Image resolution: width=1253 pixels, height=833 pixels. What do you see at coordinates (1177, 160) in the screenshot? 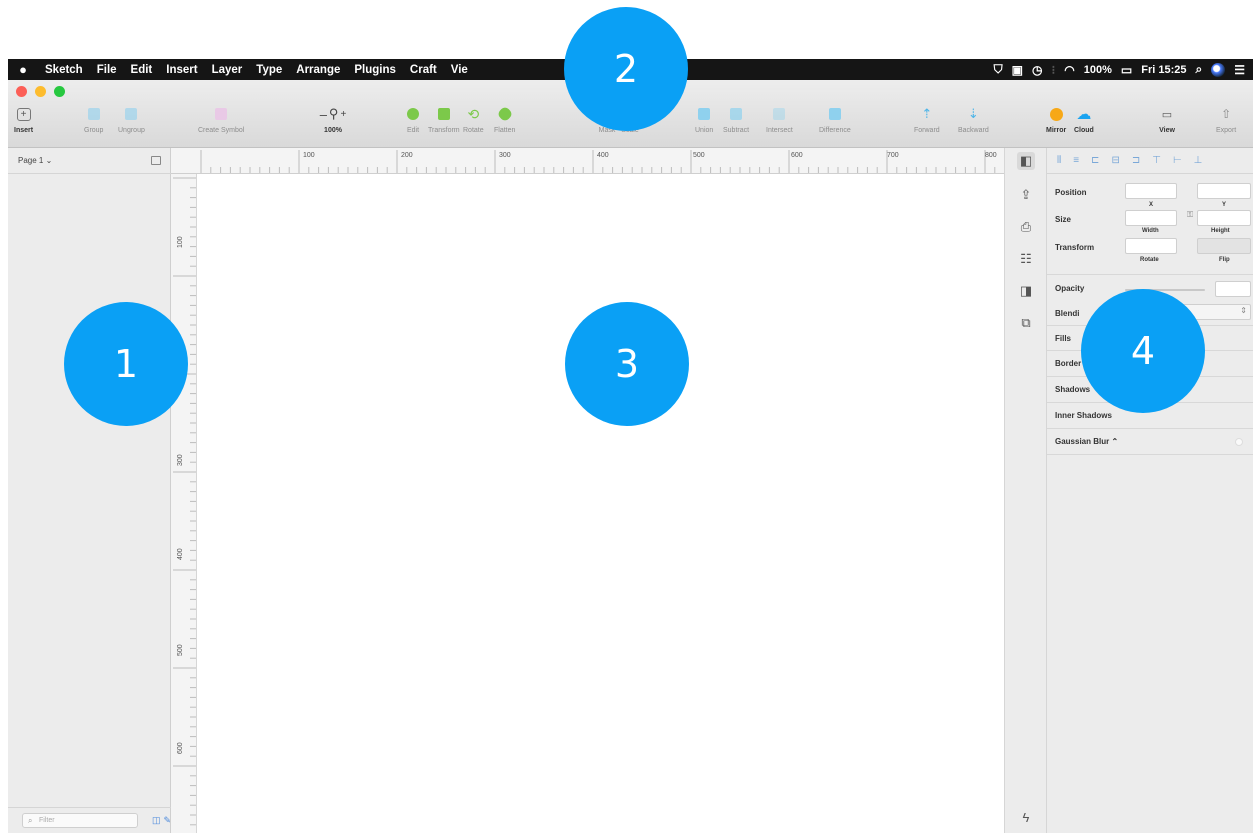
I see `align-middle-icon: ⊢` at bounding box center [1177, 160].